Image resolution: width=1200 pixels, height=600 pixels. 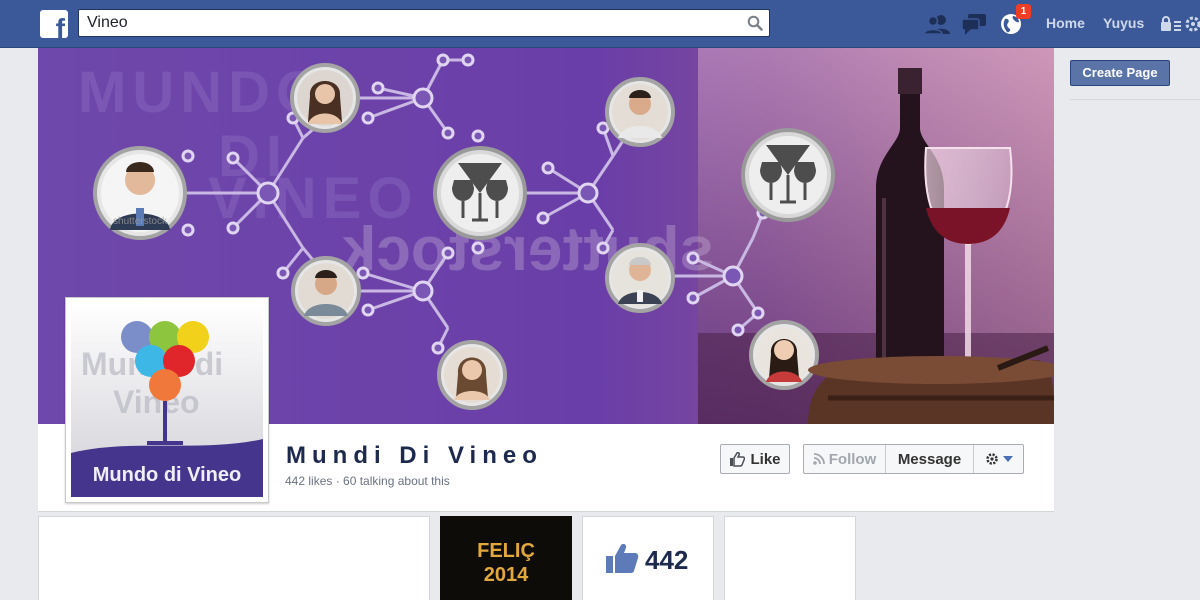 What do you see at coordinates (755, 23) in the screenshot?
I see `search-icon` at bounding box center [755, 23].